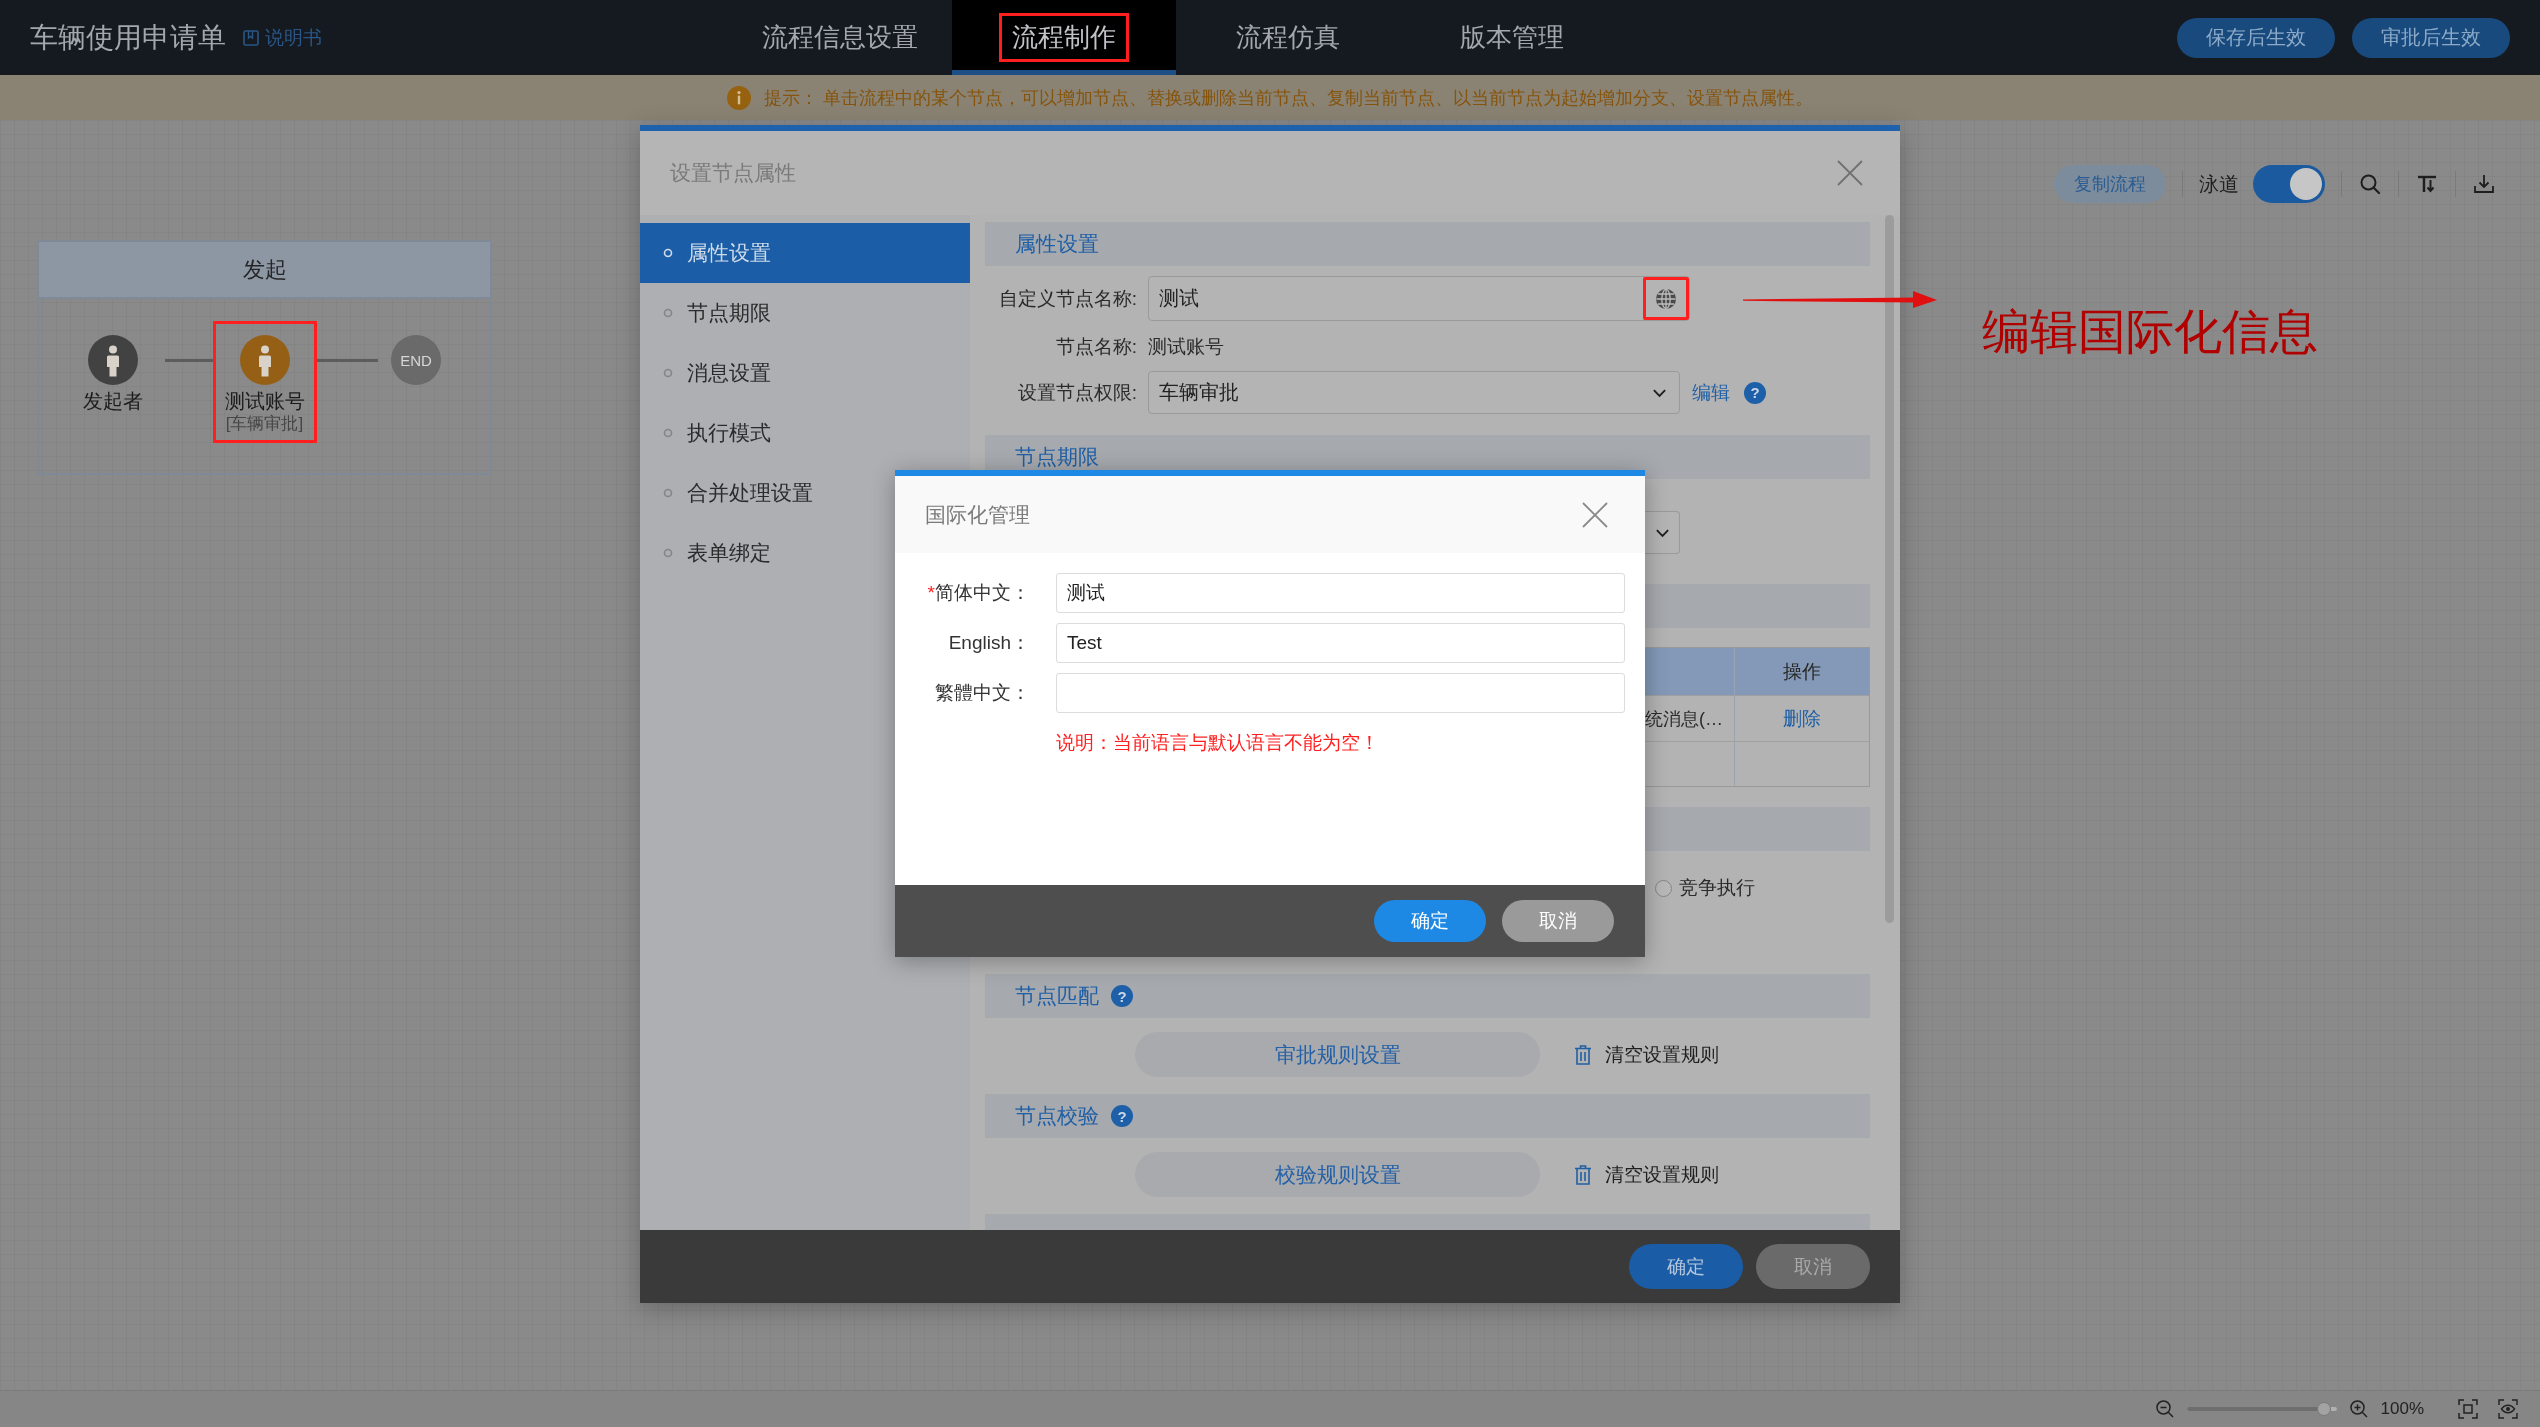 The image size is (2540, 1427). I want to click on publish-button: 保存后生效, so click(2256, 37).